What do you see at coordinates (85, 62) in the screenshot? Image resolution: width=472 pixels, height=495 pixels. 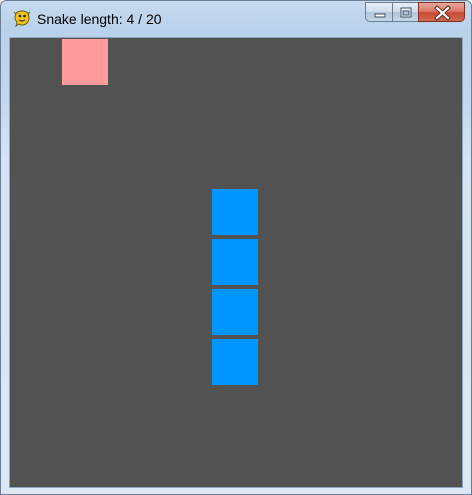 I see `food-cell` at bounding box center [85, 62].